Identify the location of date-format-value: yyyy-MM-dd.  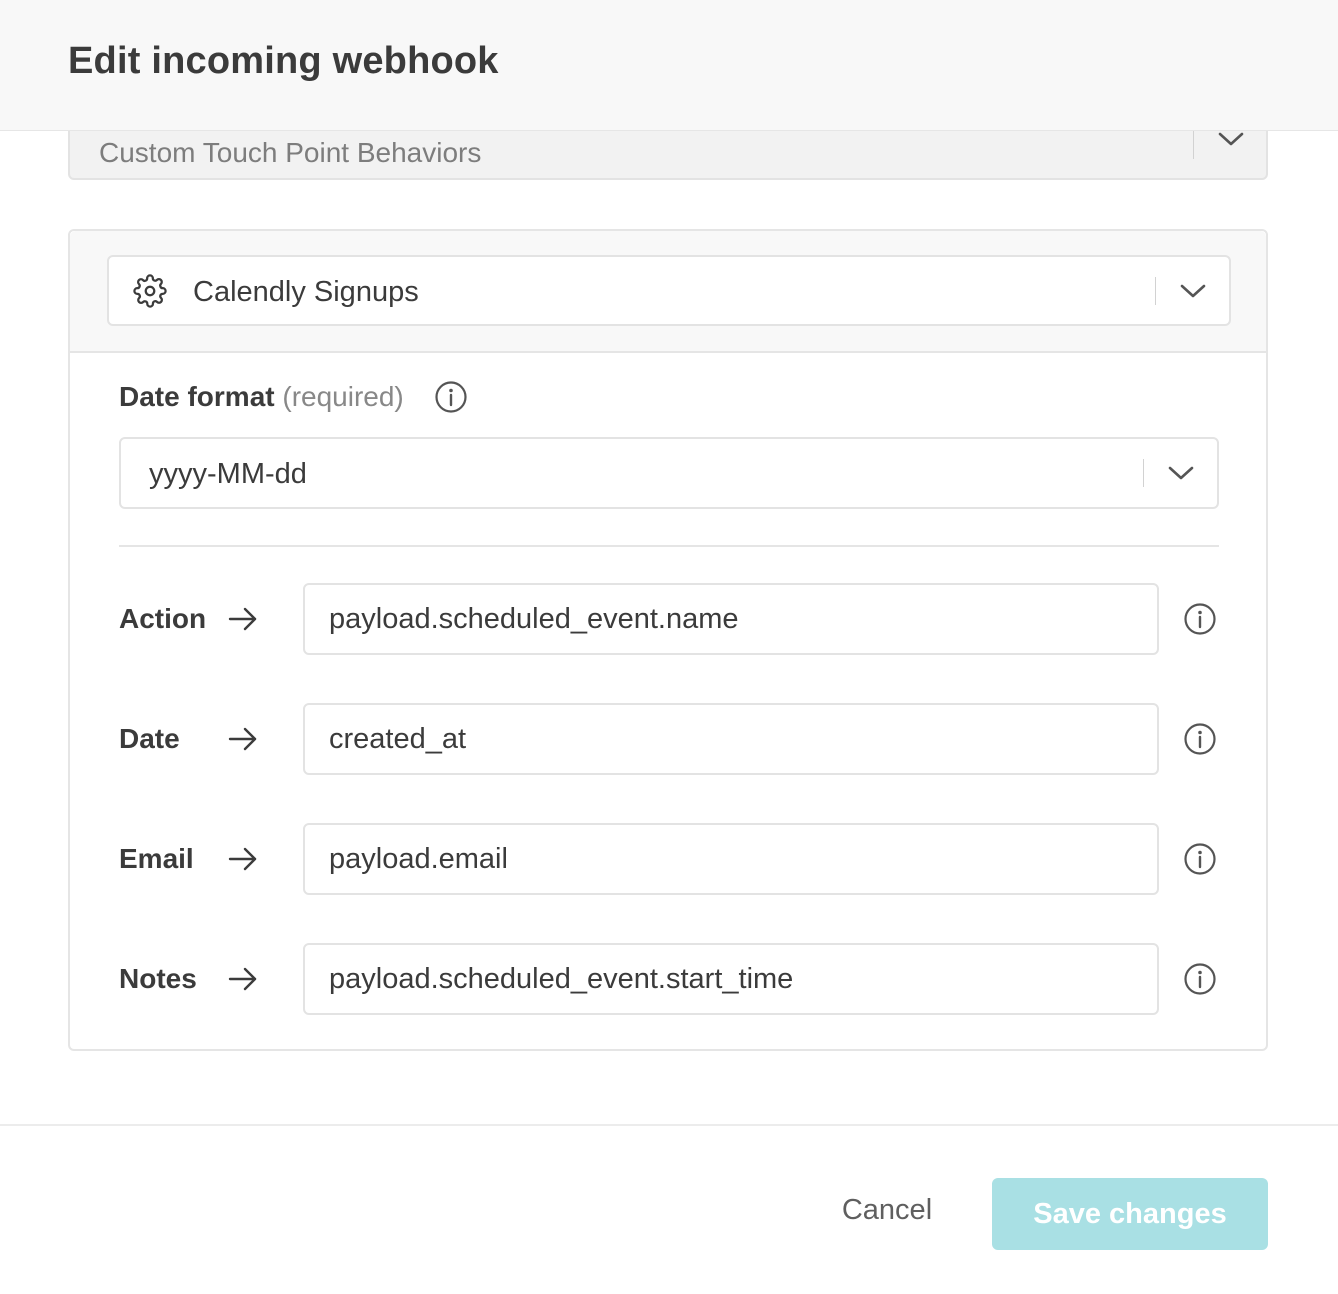
(228, 474).